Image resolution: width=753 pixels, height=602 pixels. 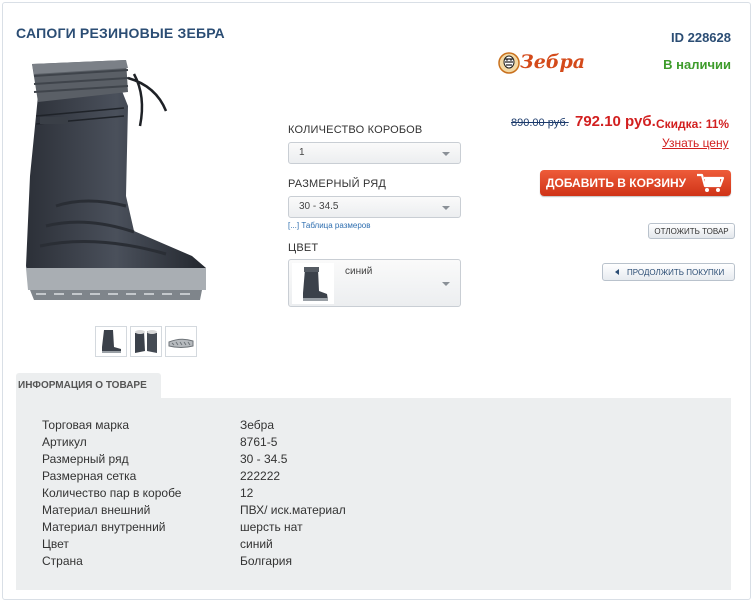 What do you see at coordinates (717, 124) in the screenshot?
I see `discount-value: 11%` at bounding box center [717, 124].